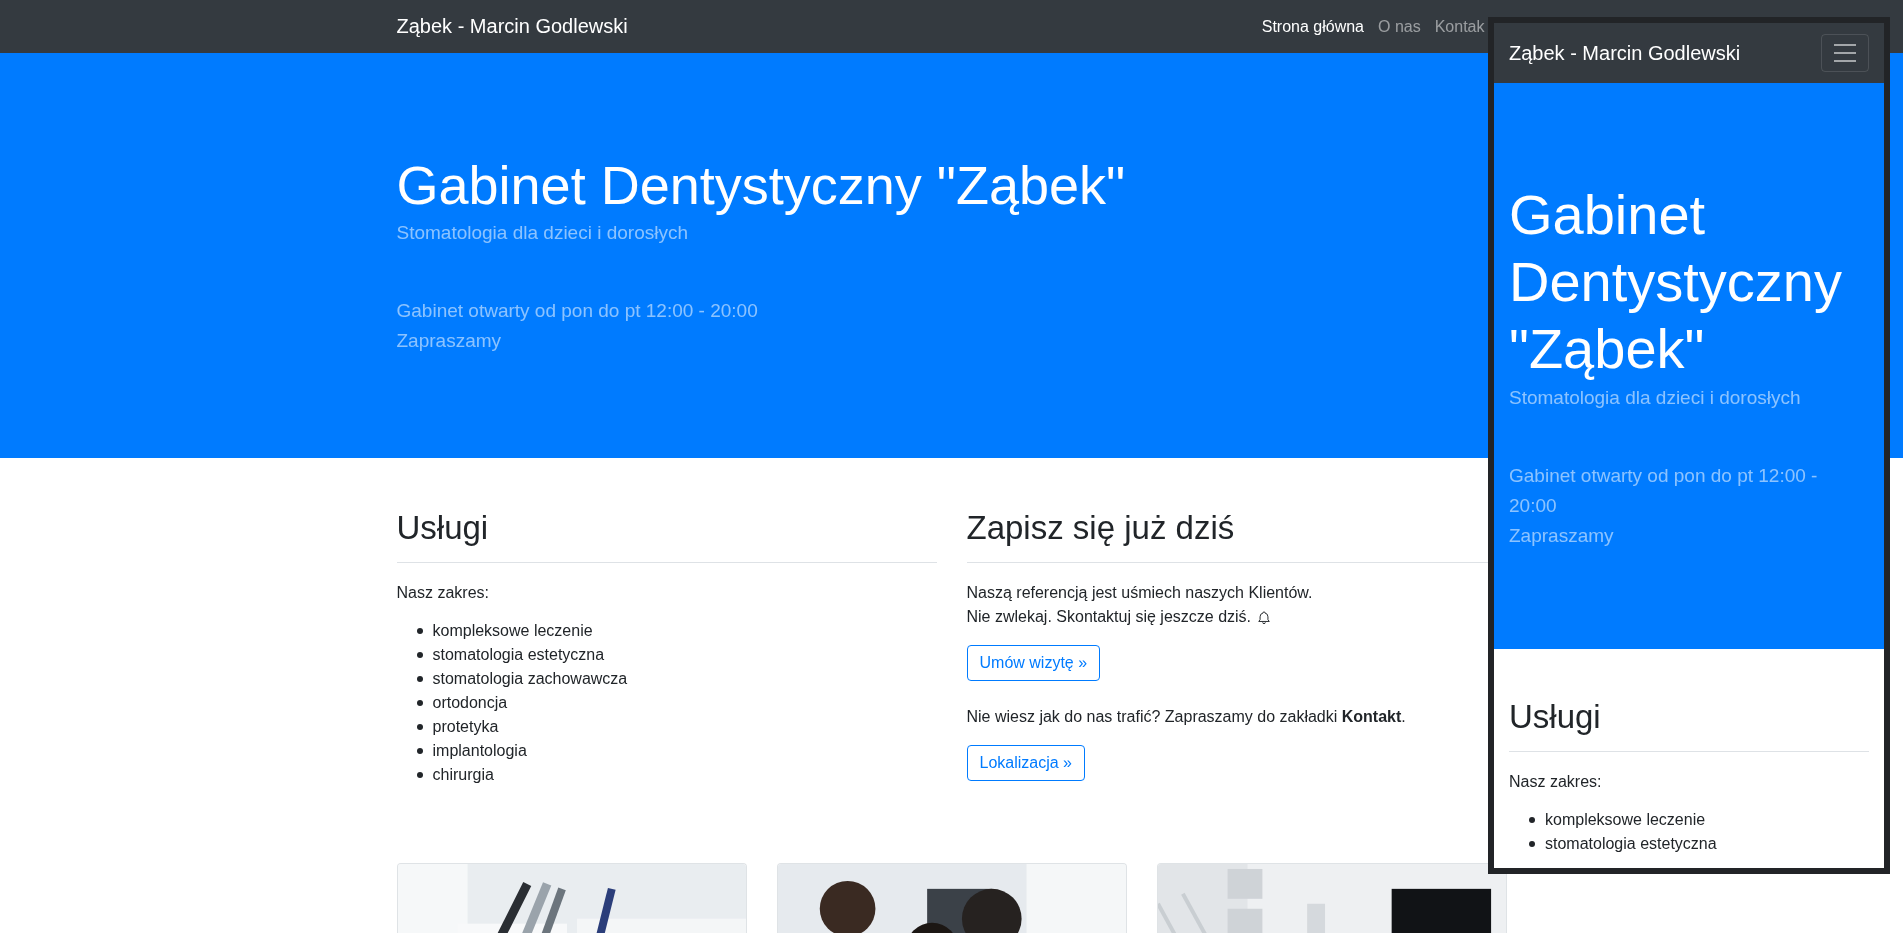  What do you see at coordinates (1459, 26) in the screenshot?
I see `nav-link: Kontak` at bounding box center [1459, 26].